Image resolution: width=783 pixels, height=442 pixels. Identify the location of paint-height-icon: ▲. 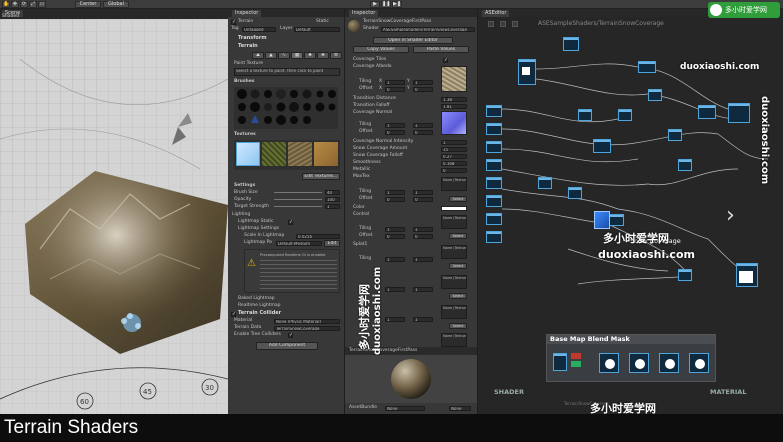
(271, 55).